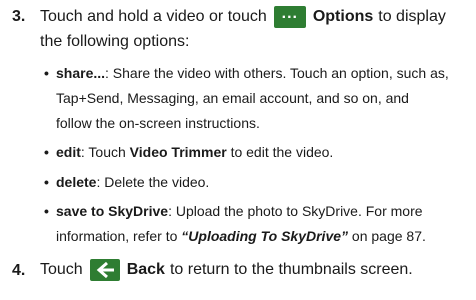 Image resolution: width=476 pixels, height=300 pixels. Describe the element at coordinates (104, 270) in the screenshot. I see `back-arrow-icon` at that location.